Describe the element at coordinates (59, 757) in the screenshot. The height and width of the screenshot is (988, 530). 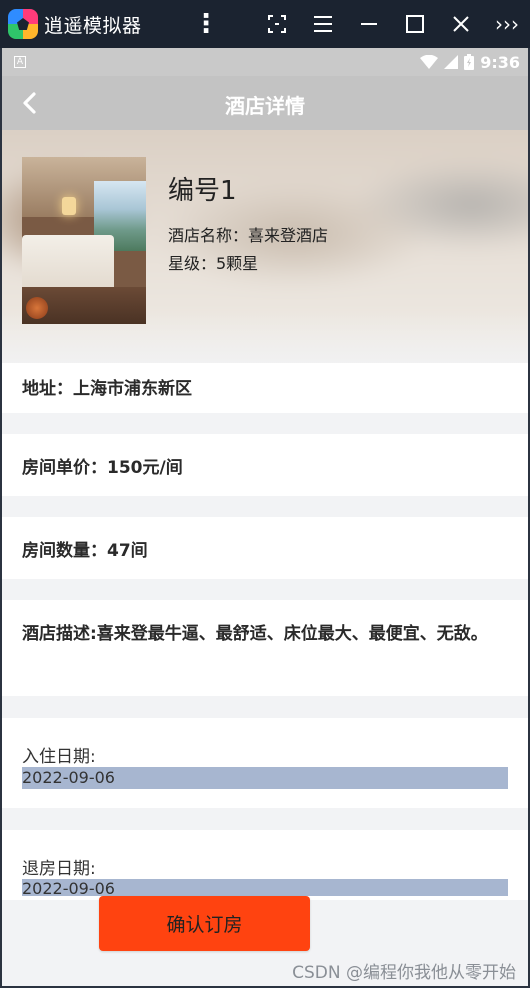
I see `checkin-label: 入住日期:` at that location.